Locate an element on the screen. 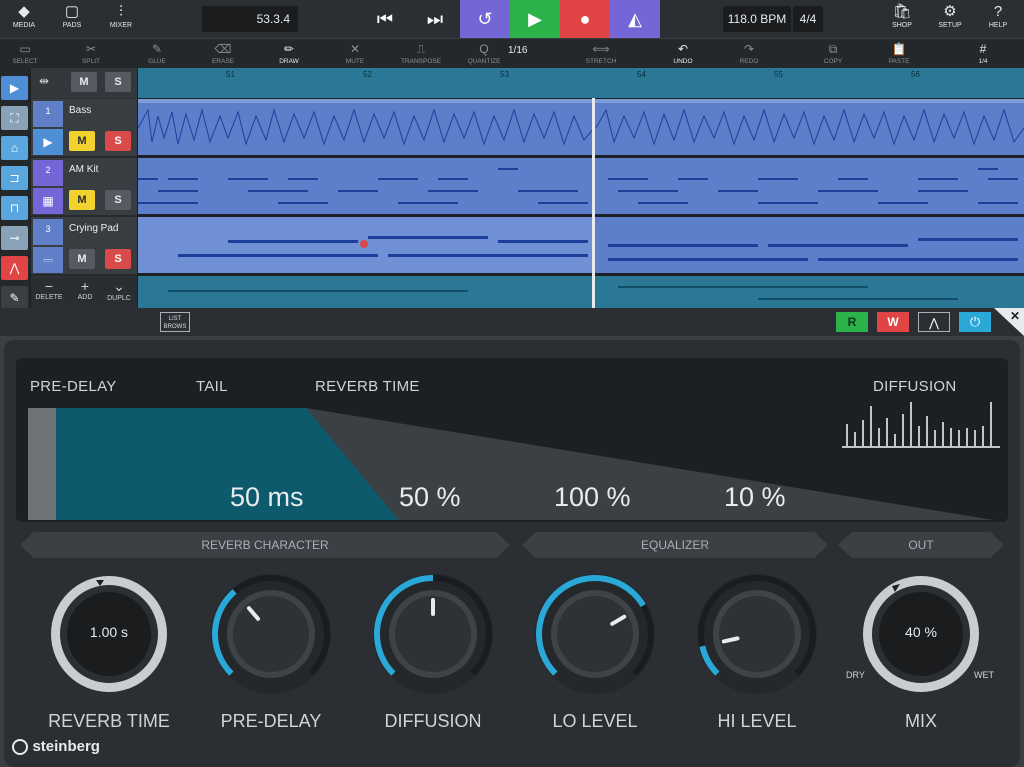 The image size is (1024, 767). drum-midi-event is located at coordinates (581, 186).